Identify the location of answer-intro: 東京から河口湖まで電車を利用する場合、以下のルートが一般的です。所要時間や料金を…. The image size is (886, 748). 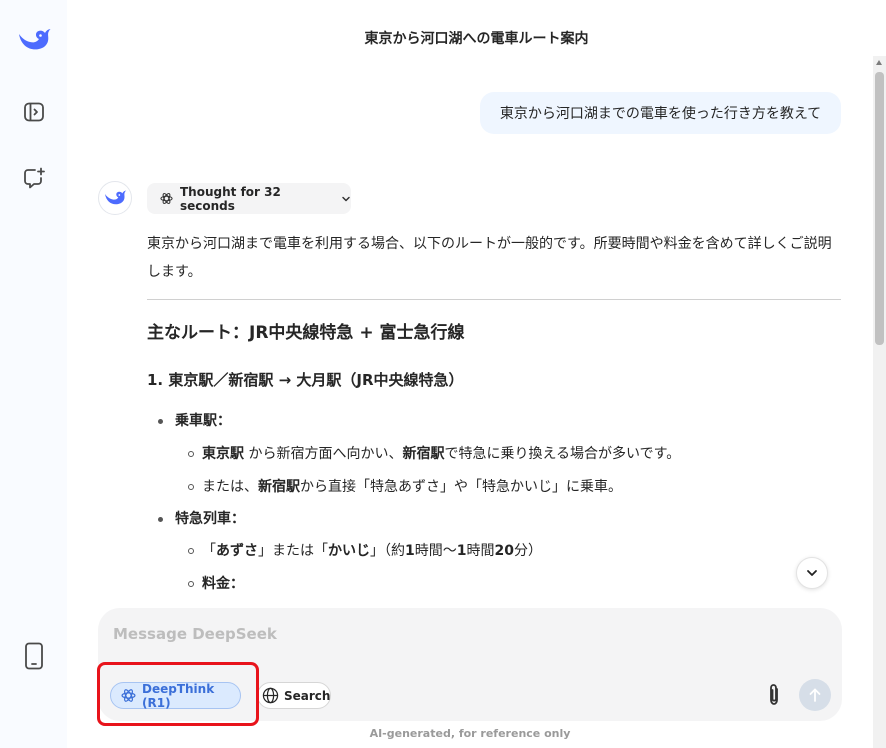
(489, 258).